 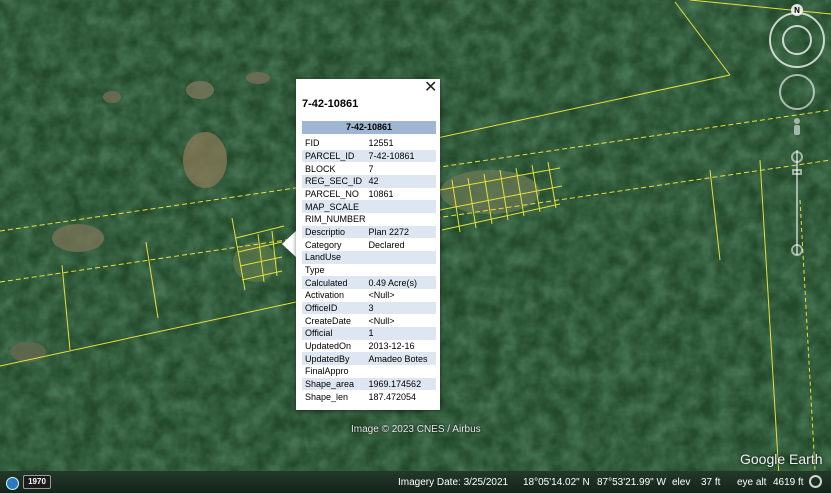 What do you see at coordinates (12, 483) in the screenshot?
I see `historical-imagery-icon` at bounding box center [12, 483].